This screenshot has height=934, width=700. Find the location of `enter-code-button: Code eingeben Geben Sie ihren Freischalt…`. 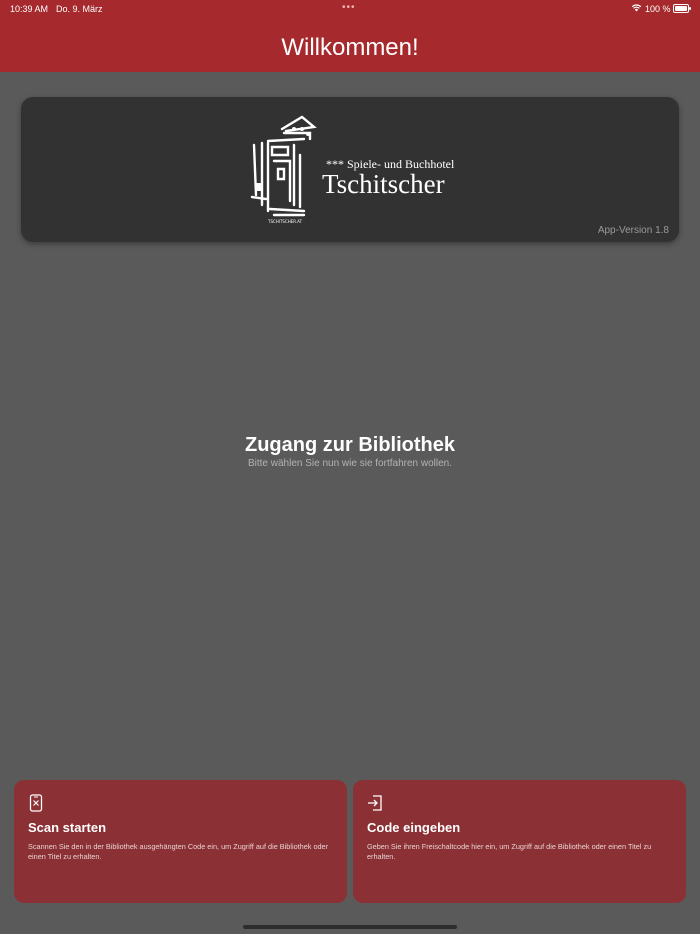

enter-code-button: Code eingeben Geben Sie ihren Freischalt… is located at coordinates (519, 841).